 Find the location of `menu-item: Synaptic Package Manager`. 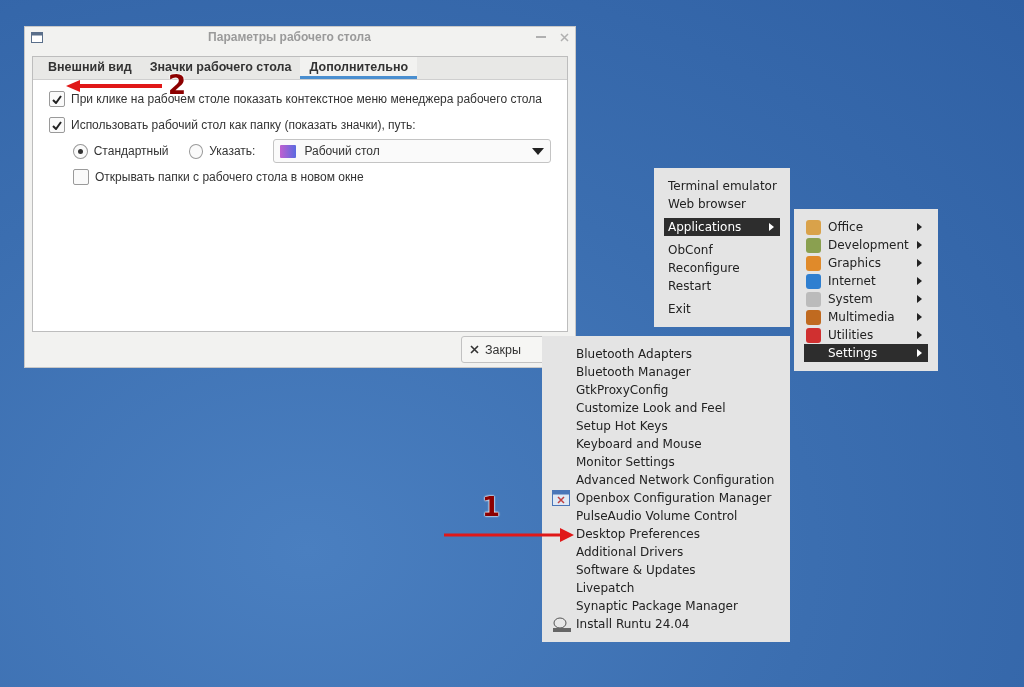

menu-item: Synaptic Package Manager is located at coordinates (666, 606).